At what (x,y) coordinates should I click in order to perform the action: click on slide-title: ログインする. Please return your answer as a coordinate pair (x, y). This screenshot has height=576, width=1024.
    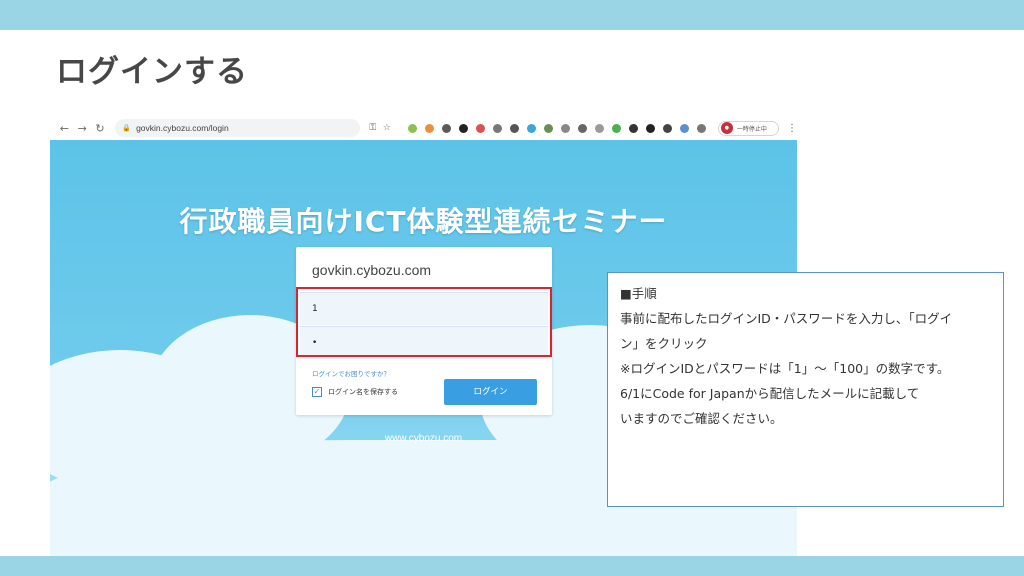
    Looking at the image, I should click on (152, 72).